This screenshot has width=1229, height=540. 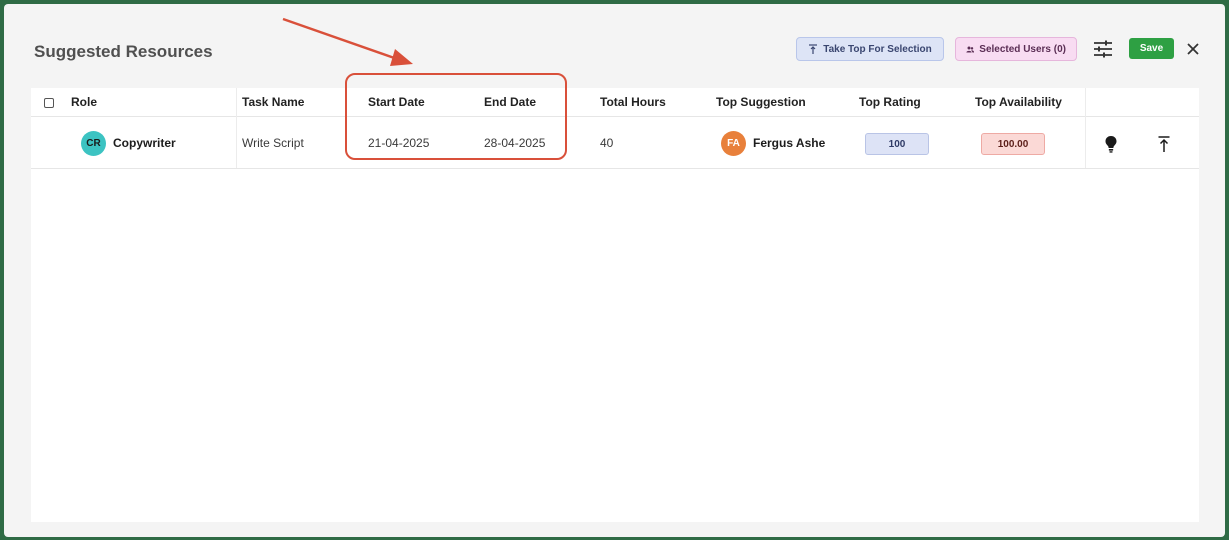 I want to click on header-start-date: Start Date, so click(x=396, y=102).